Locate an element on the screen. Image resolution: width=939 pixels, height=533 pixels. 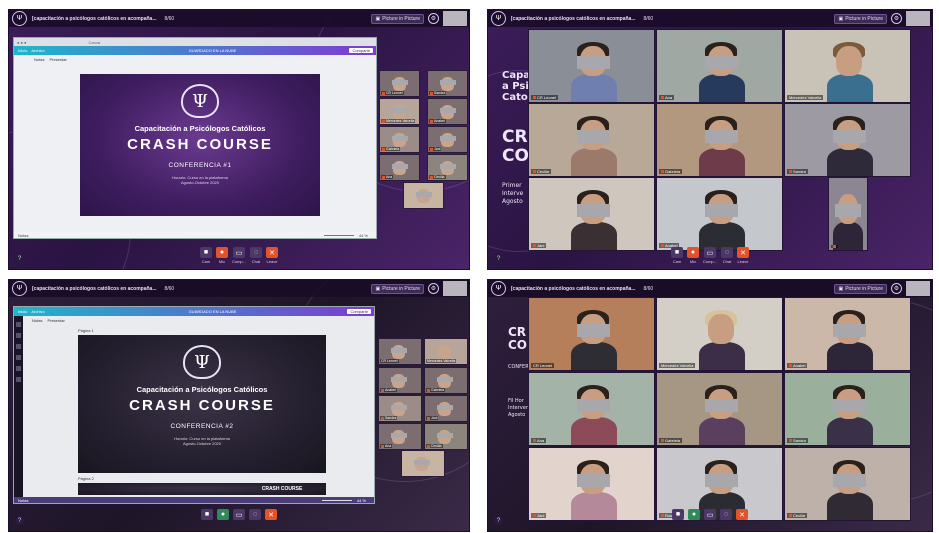
home-button: Inicio is located at coordinates (22, 50).